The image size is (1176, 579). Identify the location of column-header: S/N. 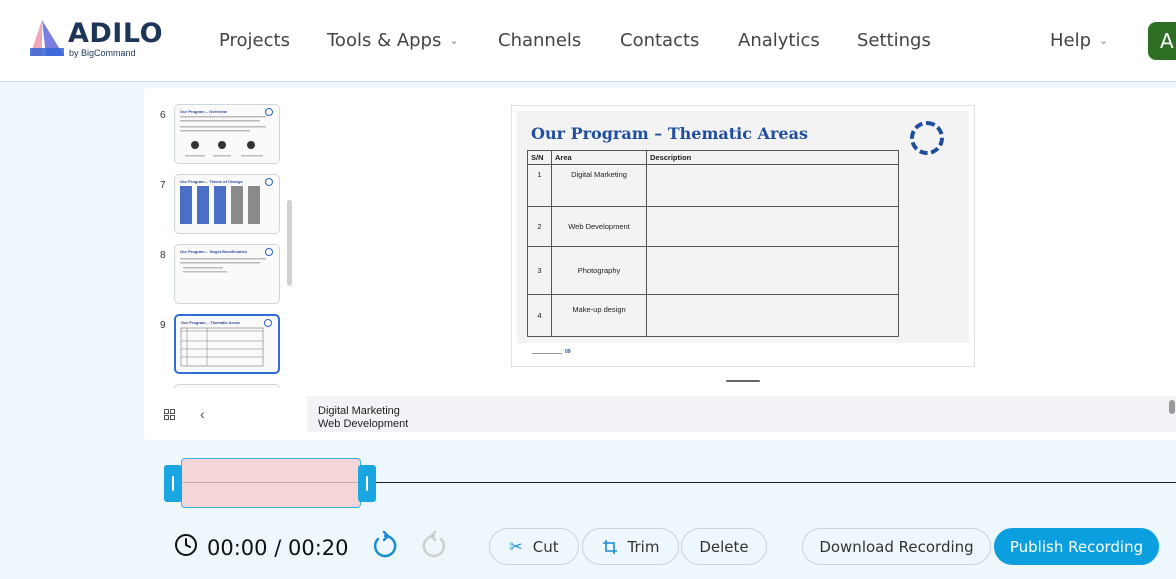
(539, 157).